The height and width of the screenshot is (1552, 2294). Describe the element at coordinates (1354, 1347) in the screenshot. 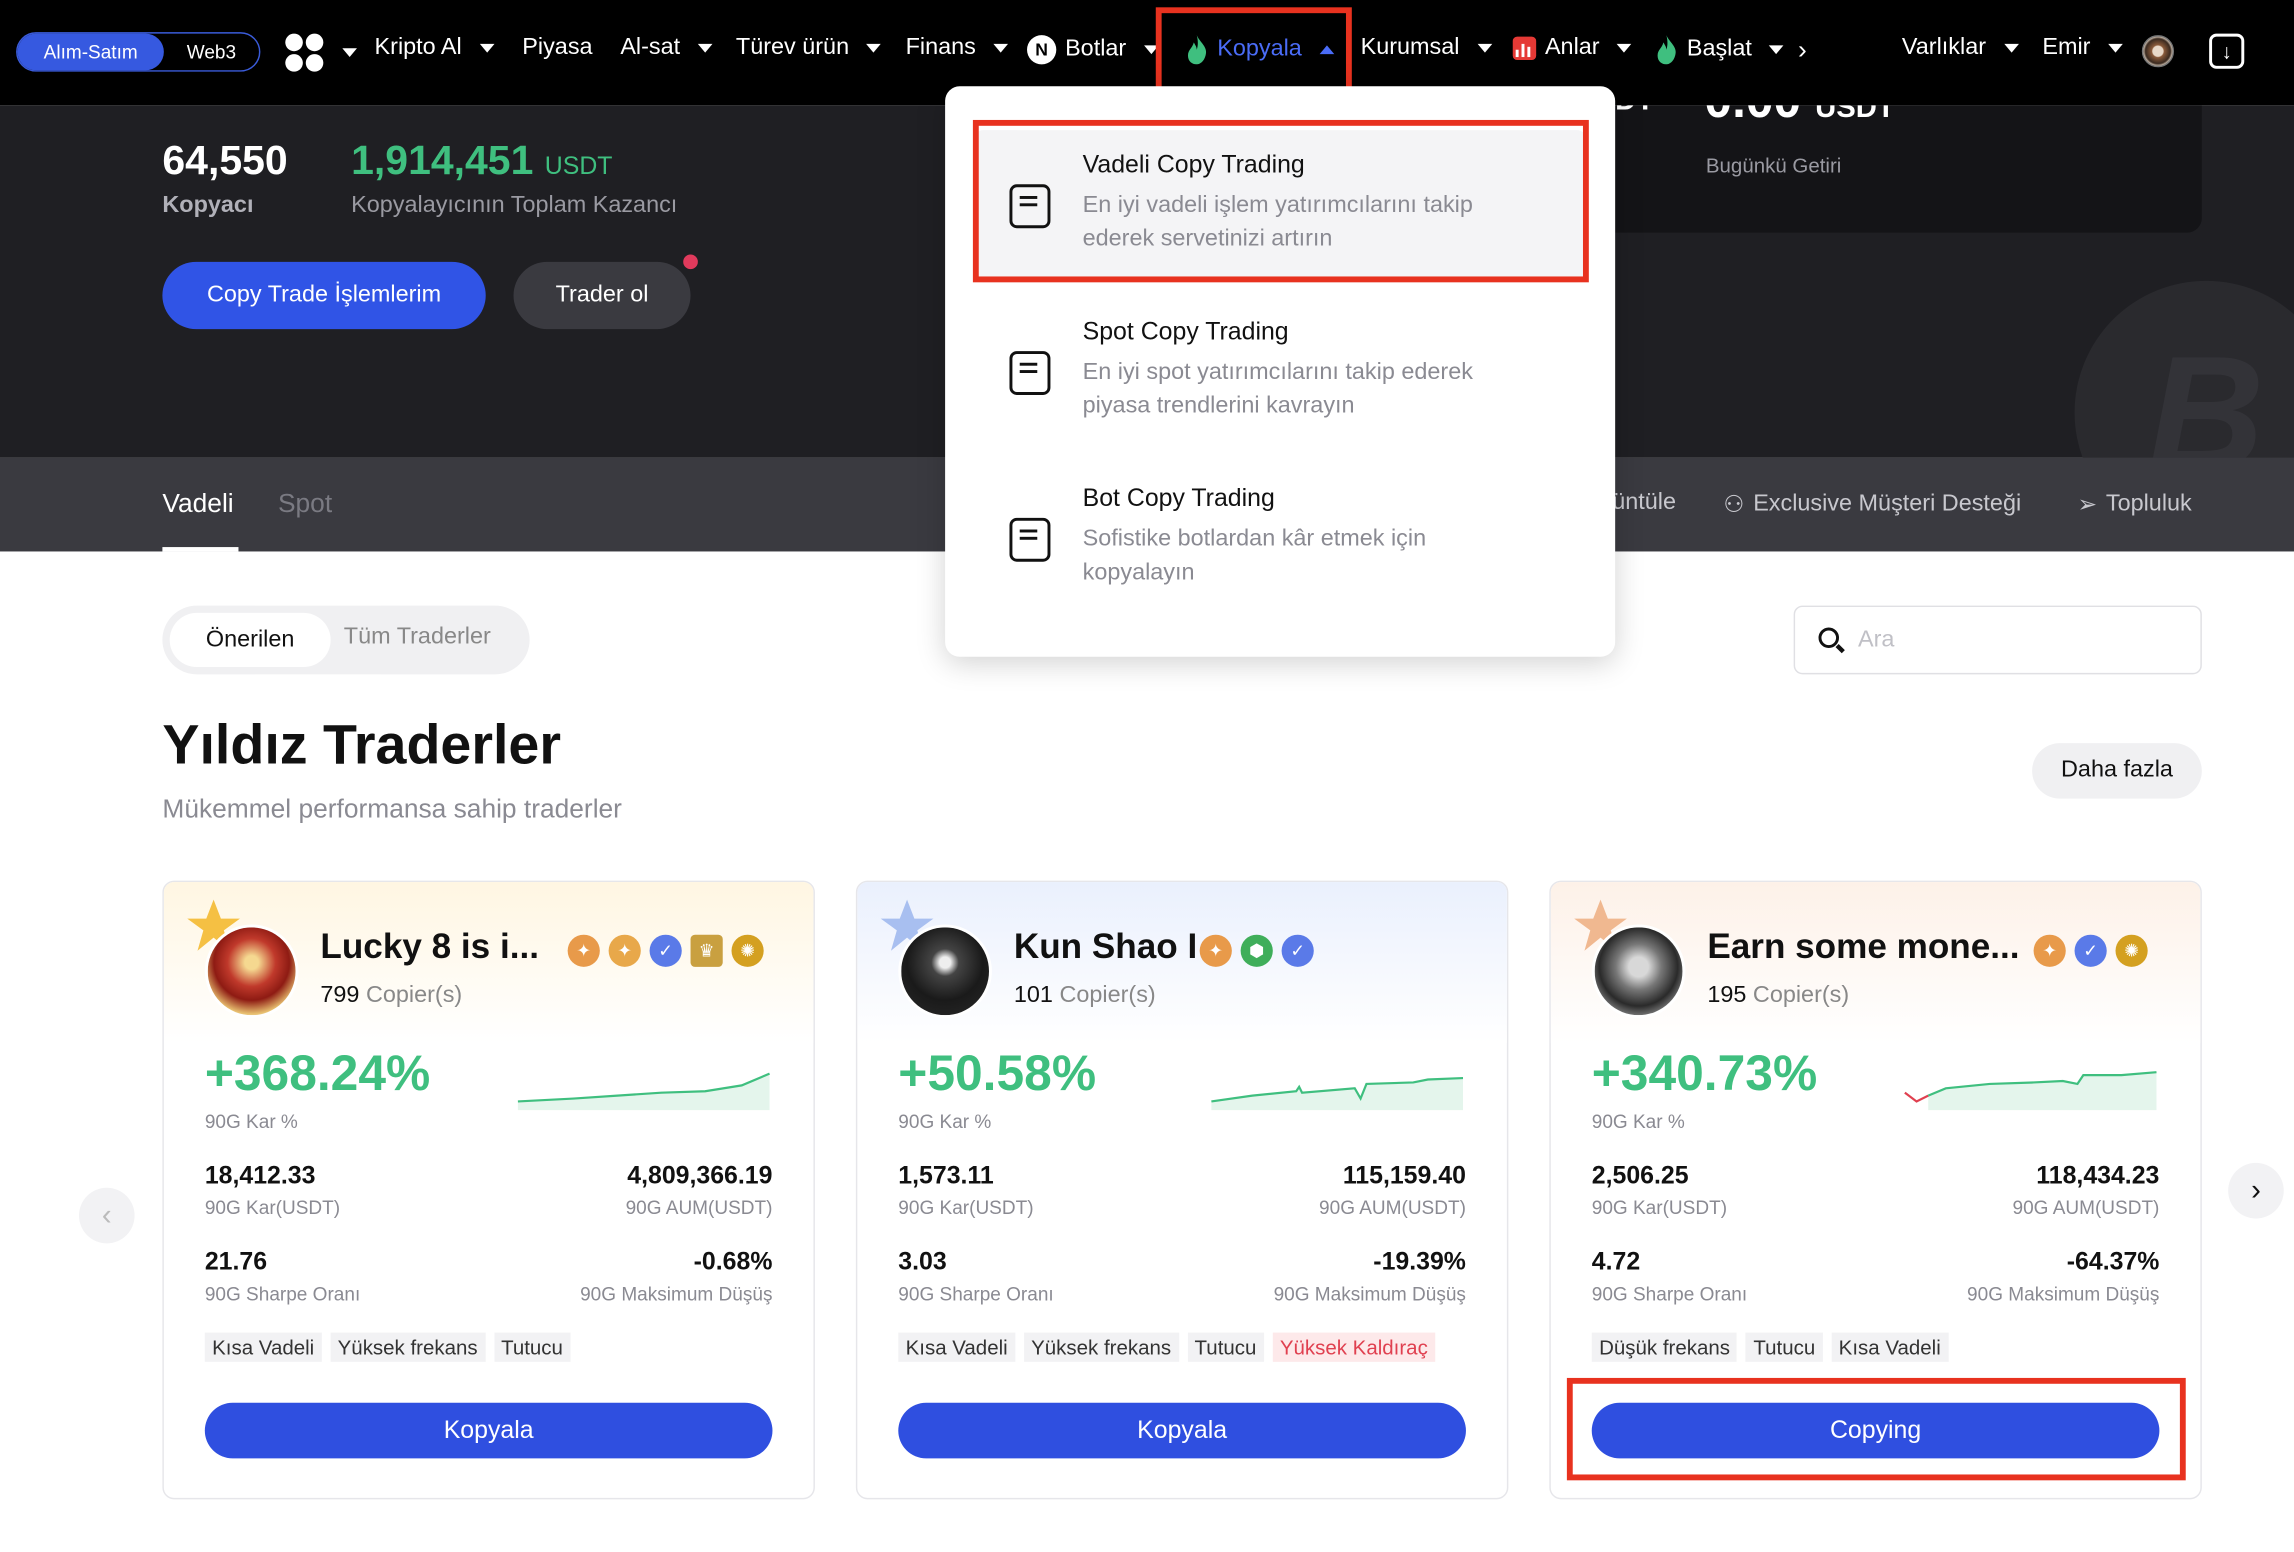

I see `tag-warning: Yüksek Kaldıraç` at that location.